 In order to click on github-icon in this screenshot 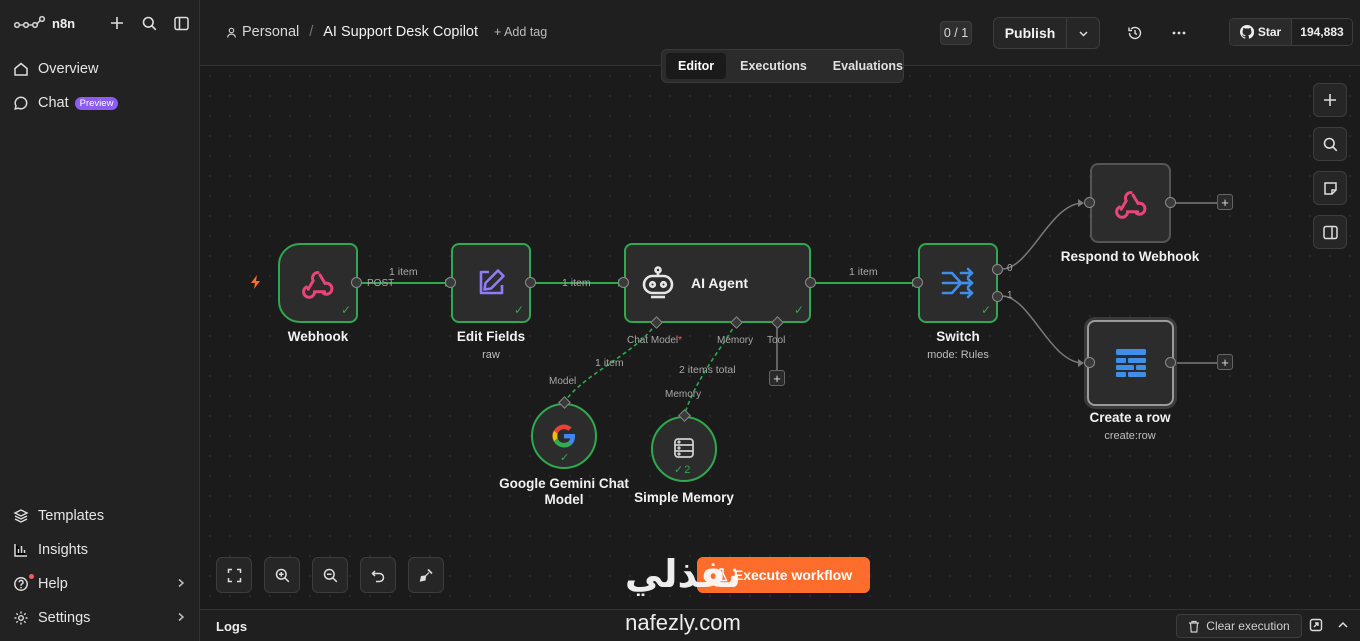, I will do `click(1246, 32)`.